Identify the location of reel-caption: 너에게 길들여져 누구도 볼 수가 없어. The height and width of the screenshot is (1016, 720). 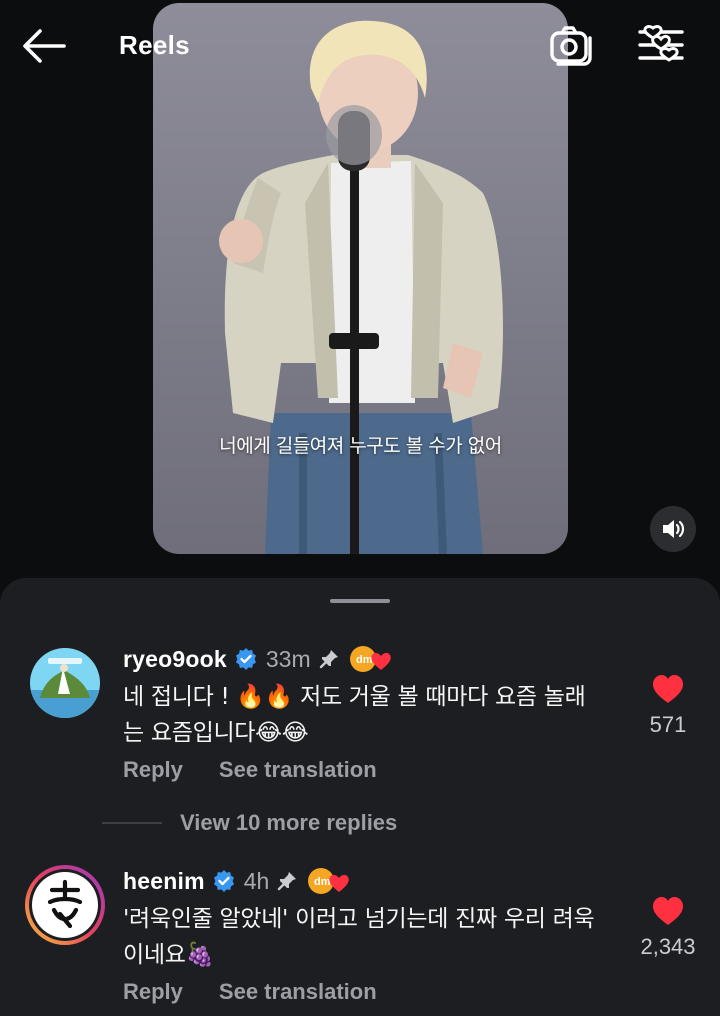
(360, 446).